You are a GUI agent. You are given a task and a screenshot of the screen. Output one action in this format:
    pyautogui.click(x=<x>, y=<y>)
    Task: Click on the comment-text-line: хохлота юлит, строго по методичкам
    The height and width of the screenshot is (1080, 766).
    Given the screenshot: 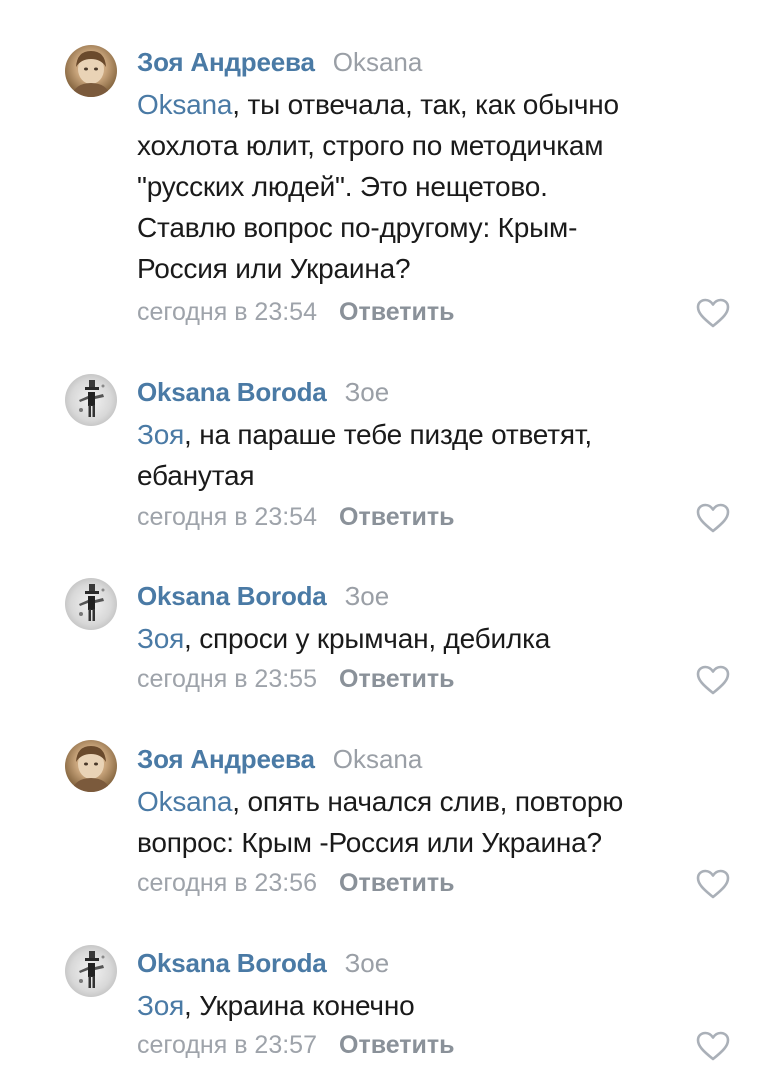 What is the action you would take?
    pyautogui.click(x=370, y=145)
    